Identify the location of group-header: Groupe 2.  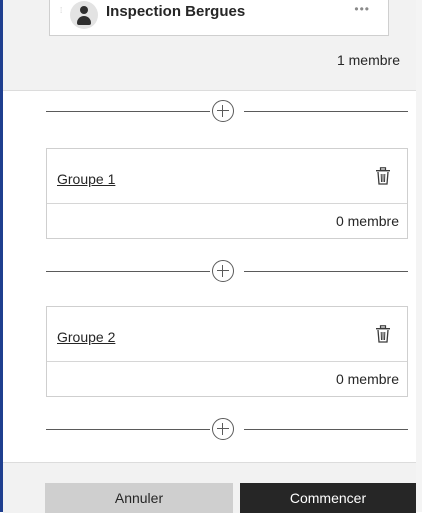
(227, 334).